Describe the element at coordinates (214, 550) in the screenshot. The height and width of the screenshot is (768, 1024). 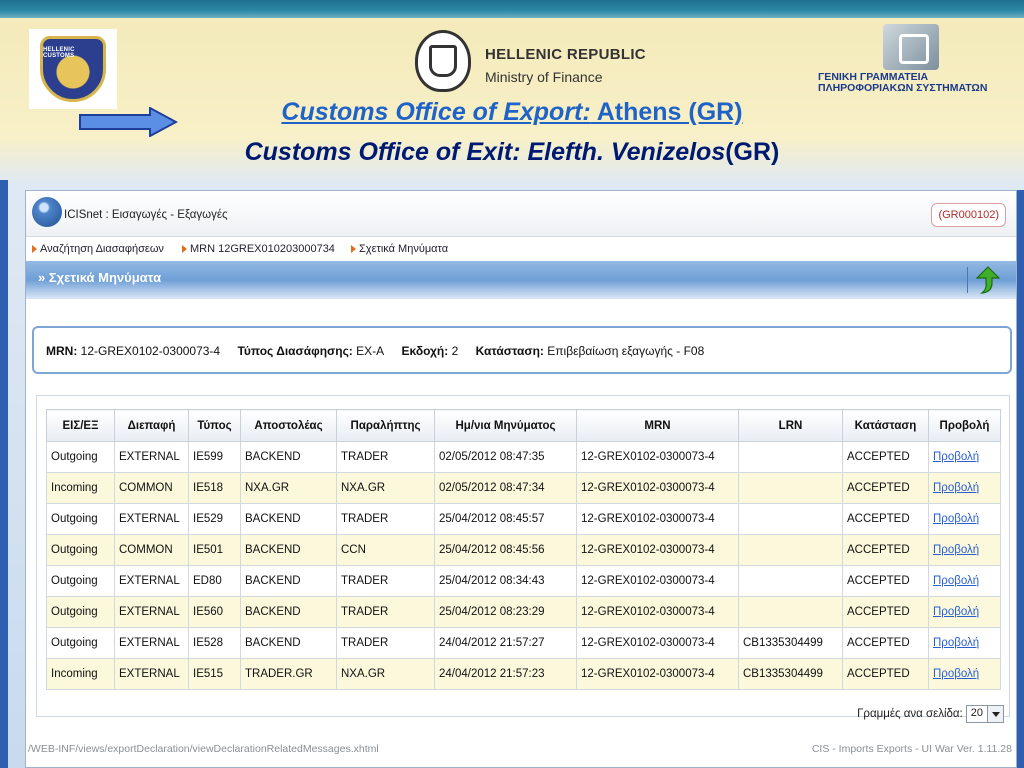
I see `type-cell: IE501` at that location.